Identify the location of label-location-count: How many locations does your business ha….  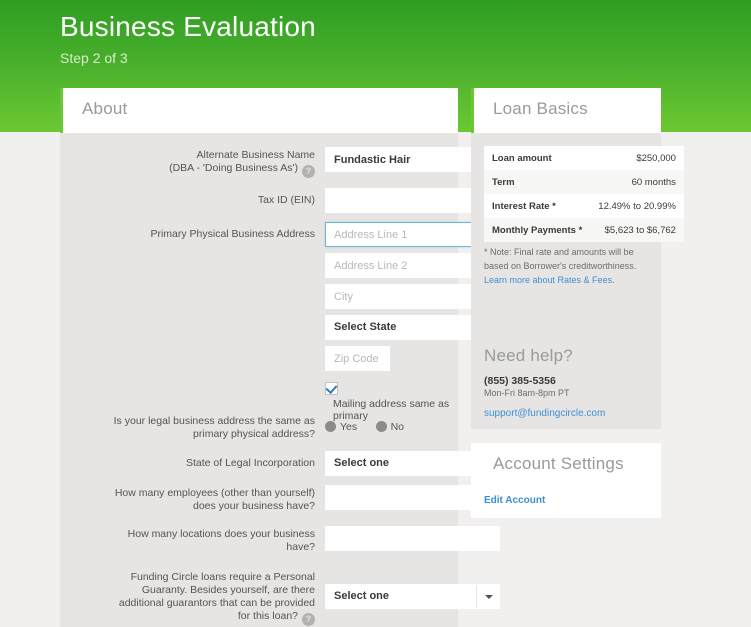
(192, 541).